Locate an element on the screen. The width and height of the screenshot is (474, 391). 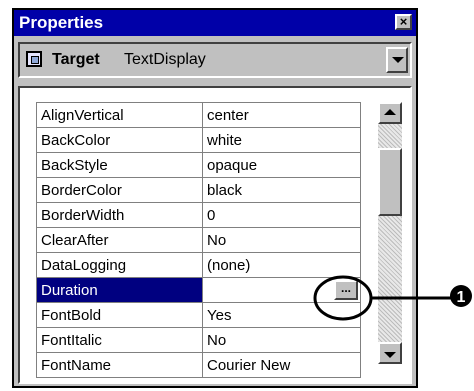
callout-number: 1 is located at coordinates (461, 297).